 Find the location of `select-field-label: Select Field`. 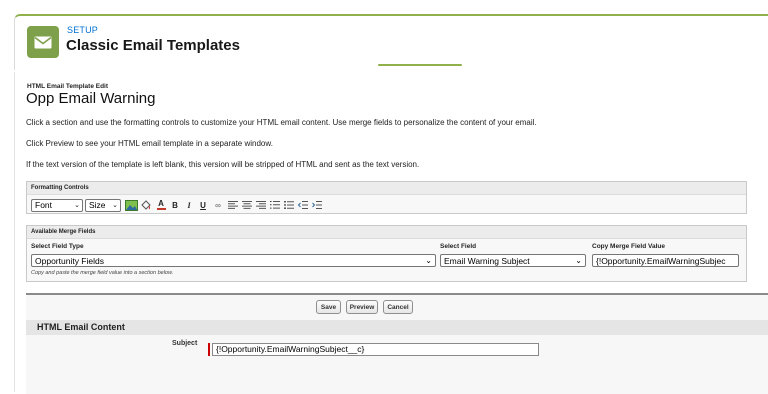

select-field-label: Select Field is located at coordinates (458, 246).